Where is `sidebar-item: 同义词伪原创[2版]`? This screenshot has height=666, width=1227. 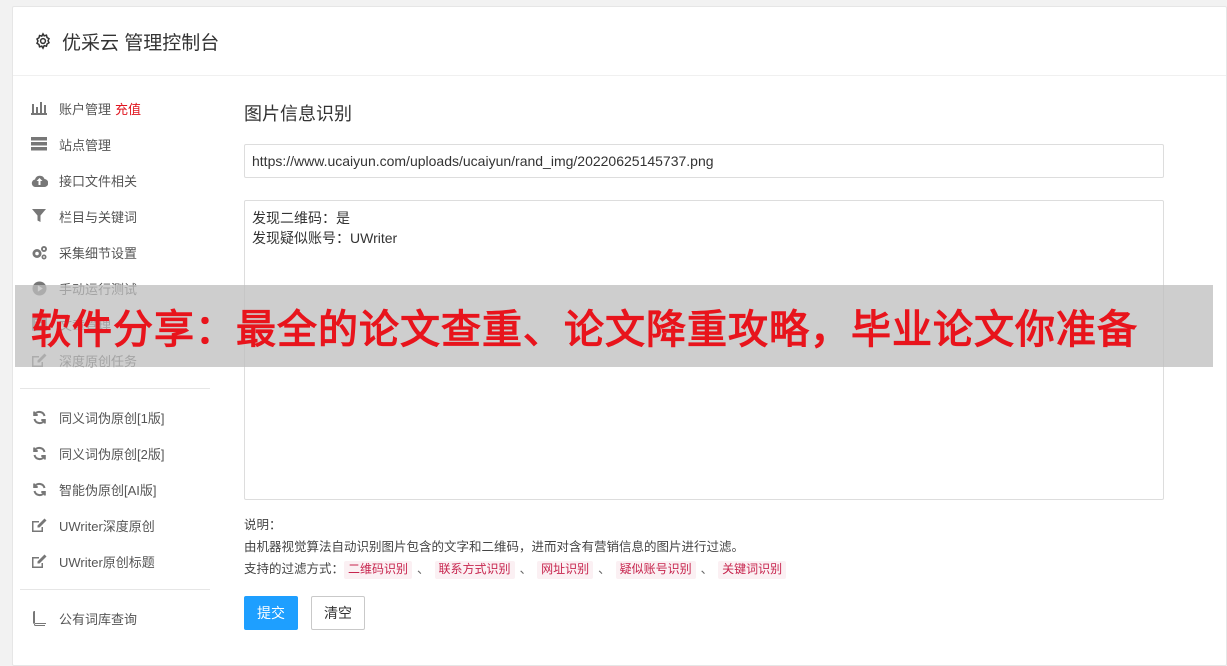
sidebar-item: 同义词伪原创[2版] is located at coordinates (115, 453).